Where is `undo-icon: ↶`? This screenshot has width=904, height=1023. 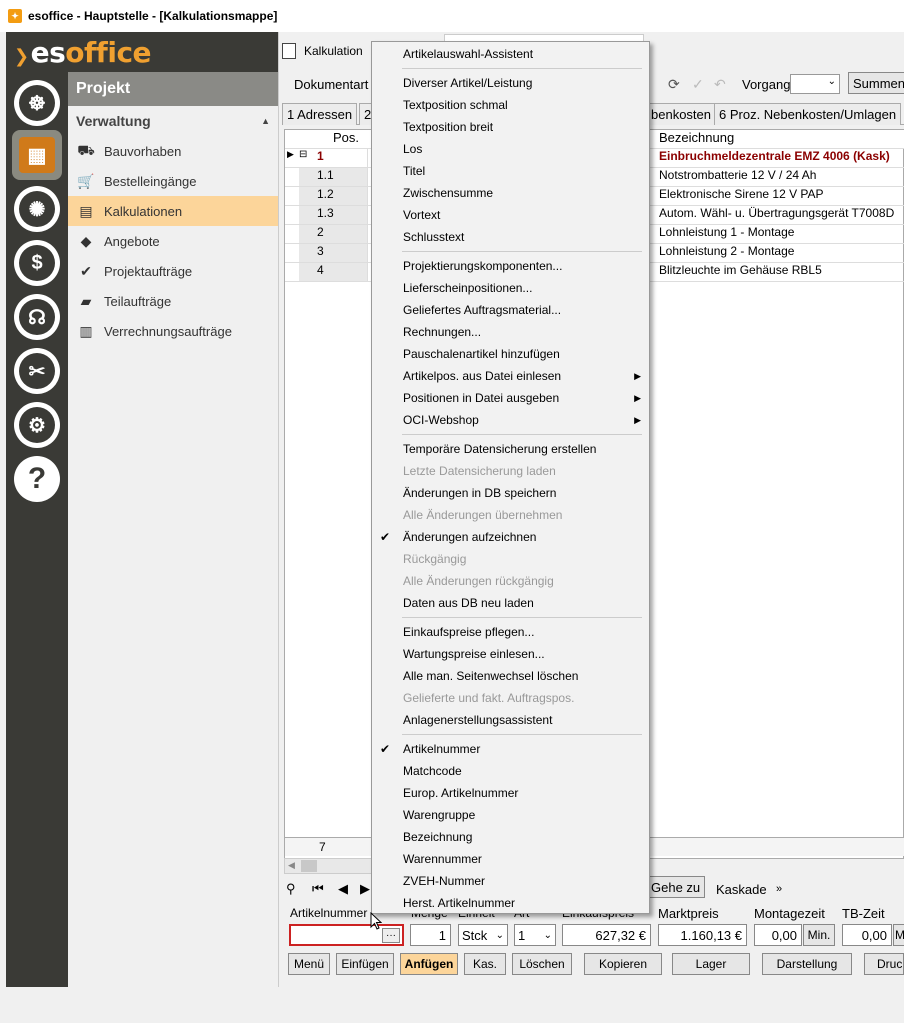 undo-icon: ↶ is located at coordinates (720, 84).